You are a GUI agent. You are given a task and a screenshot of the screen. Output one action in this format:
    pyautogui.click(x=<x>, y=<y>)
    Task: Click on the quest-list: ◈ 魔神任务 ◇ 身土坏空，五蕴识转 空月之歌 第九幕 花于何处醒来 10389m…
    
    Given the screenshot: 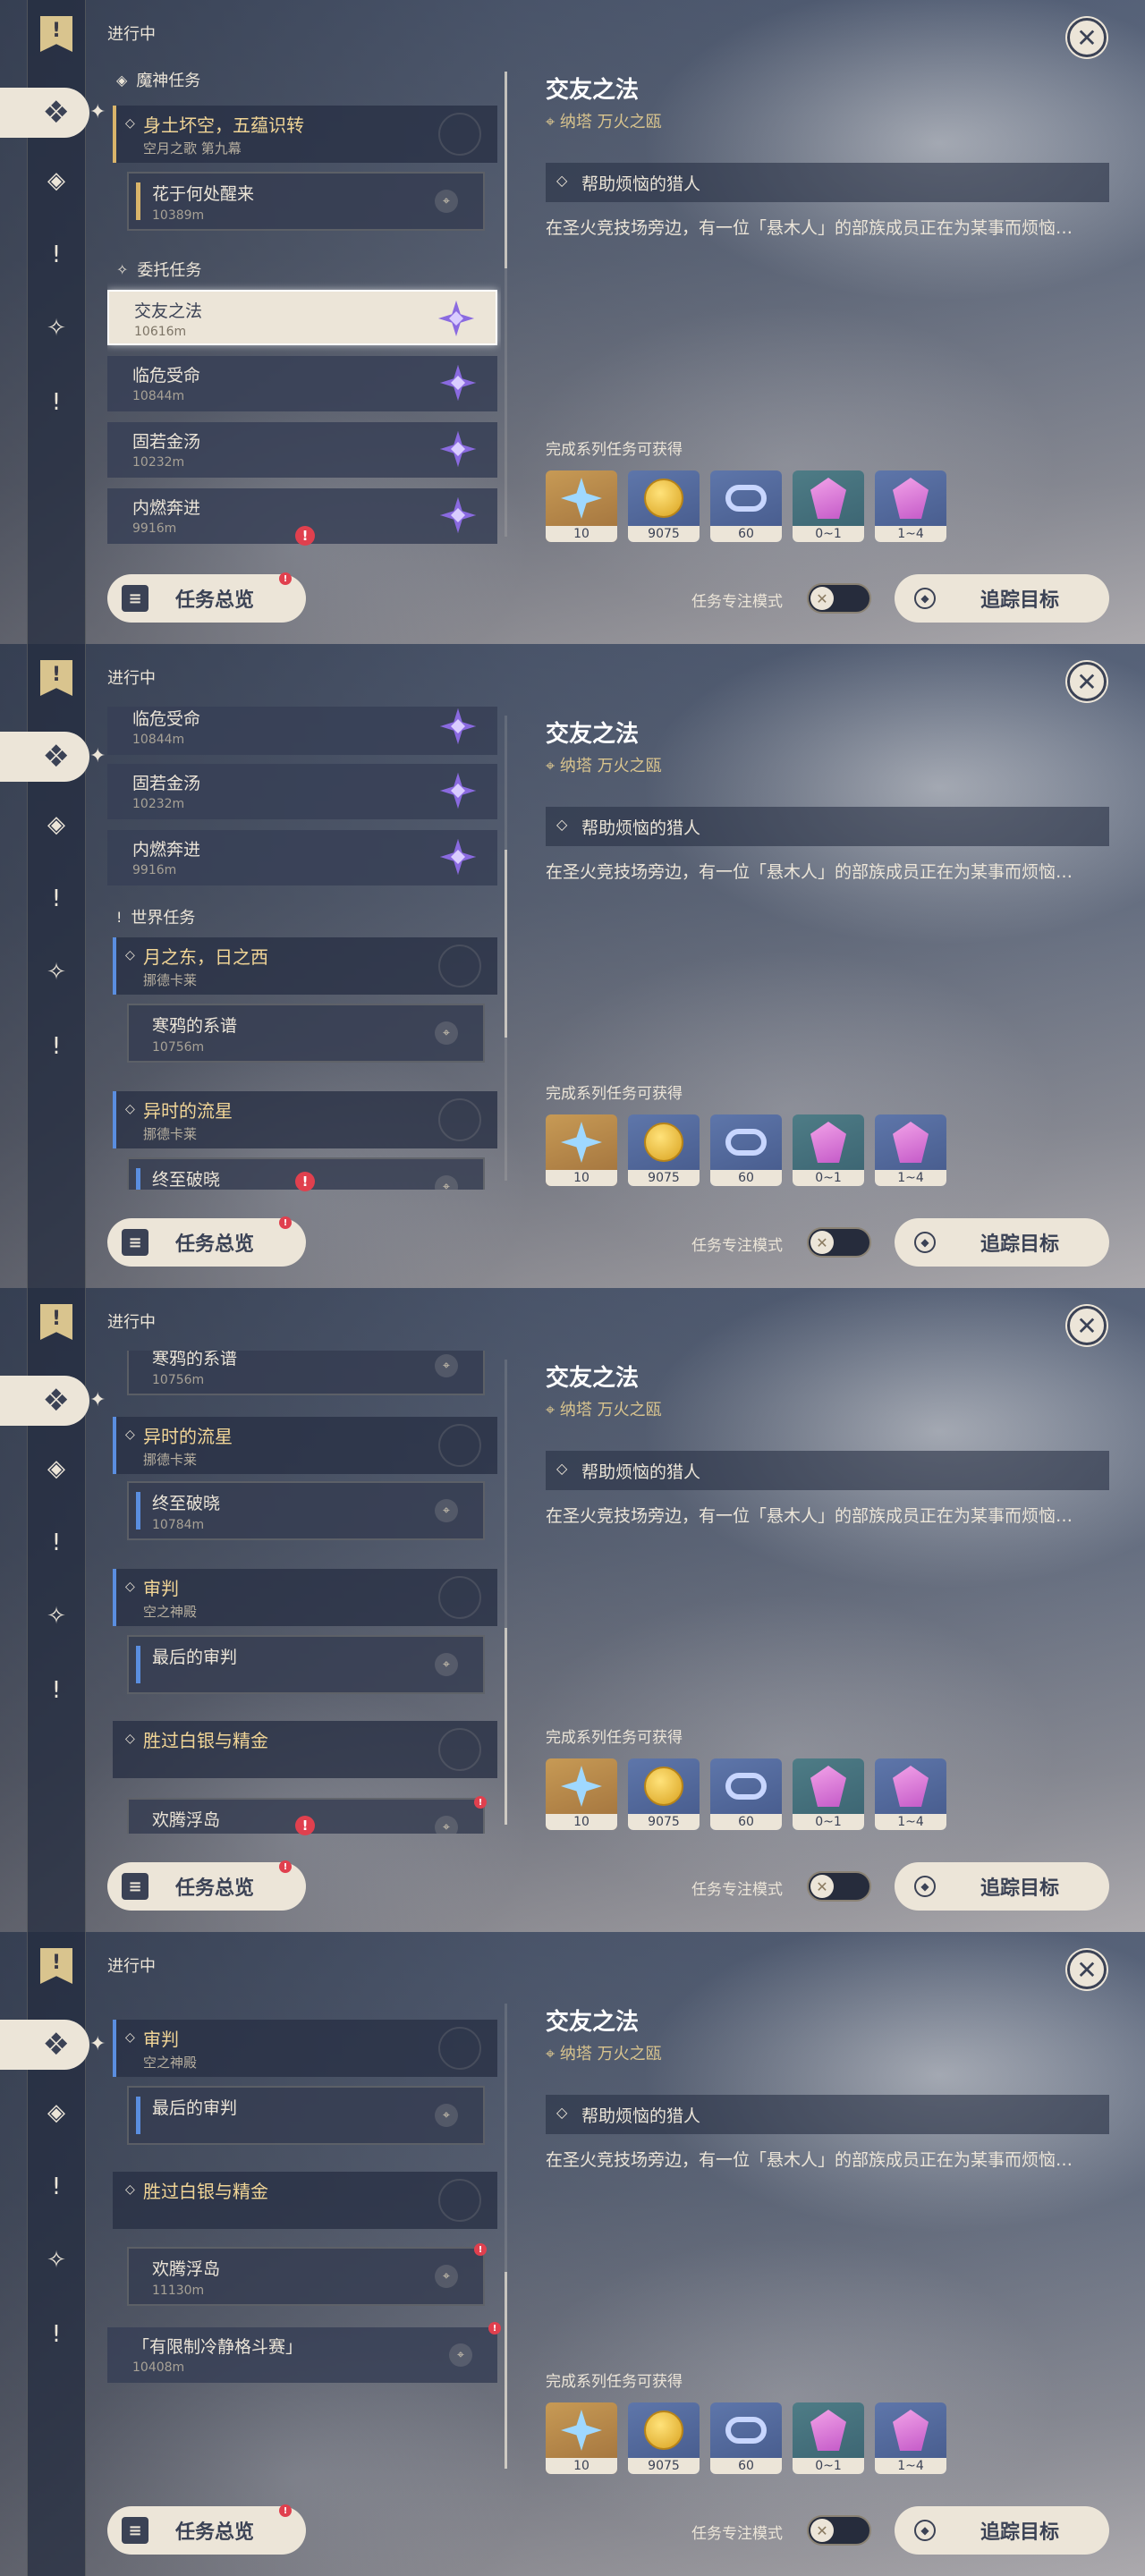 What is the action you would take?
    pyautogui.click(x=304, y=304)
    